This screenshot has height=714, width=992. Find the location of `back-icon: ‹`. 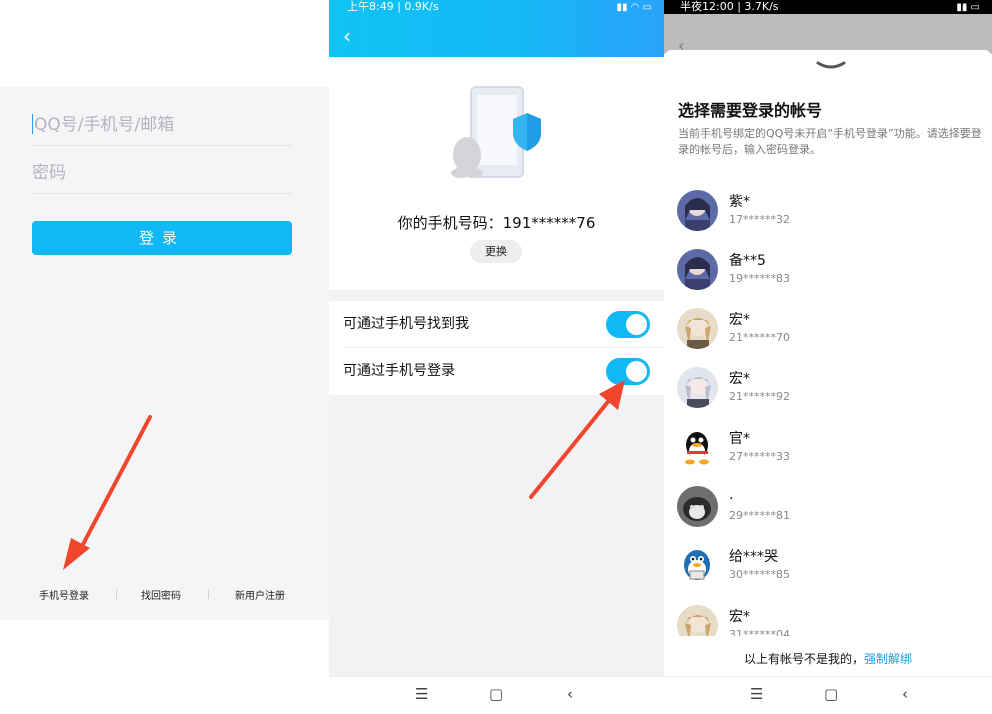

back-icon: ‹ is located at coordinates (905, 694).